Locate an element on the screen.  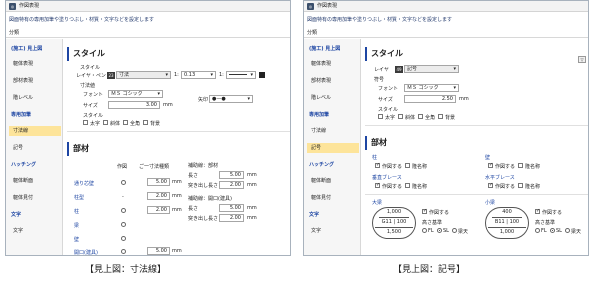
layer-number: 23 is located at coordinates (111, 75).